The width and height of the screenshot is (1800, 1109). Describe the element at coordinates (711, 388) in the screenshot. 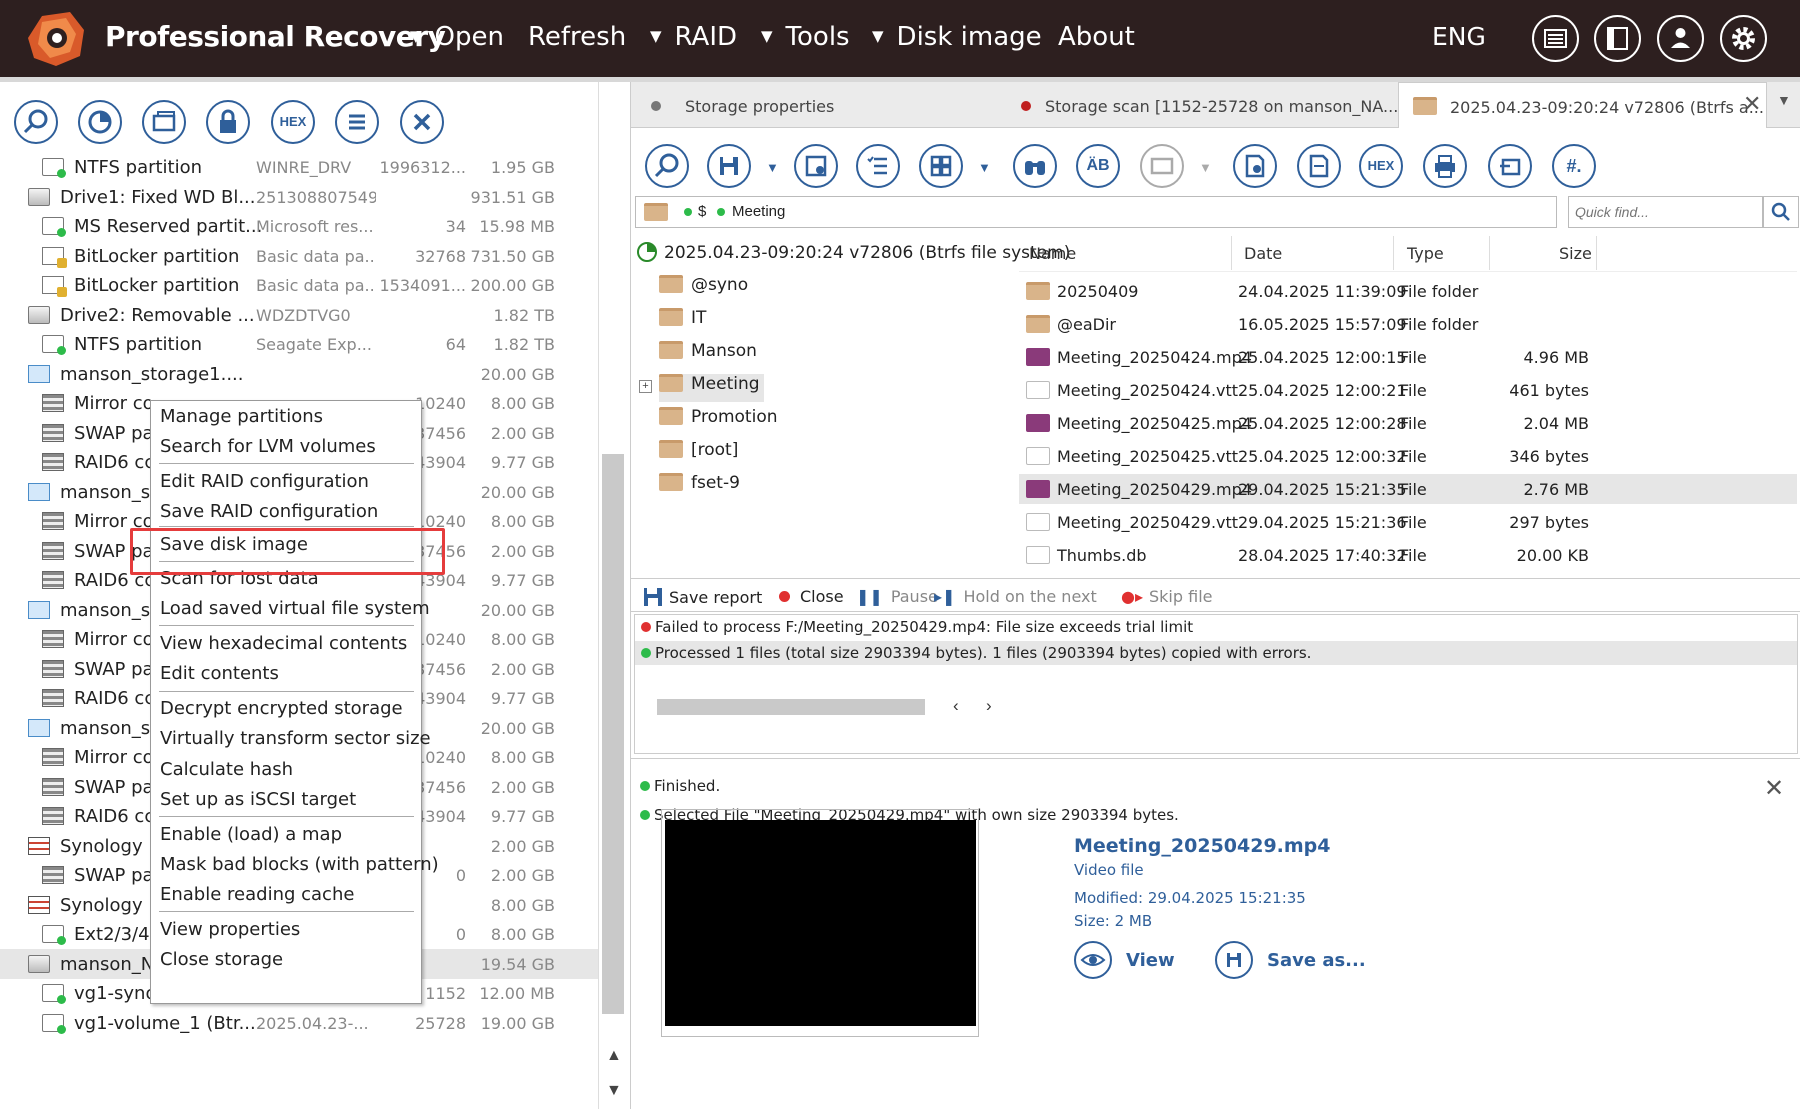

I see `folder-tree-item: Meeting` at that location.